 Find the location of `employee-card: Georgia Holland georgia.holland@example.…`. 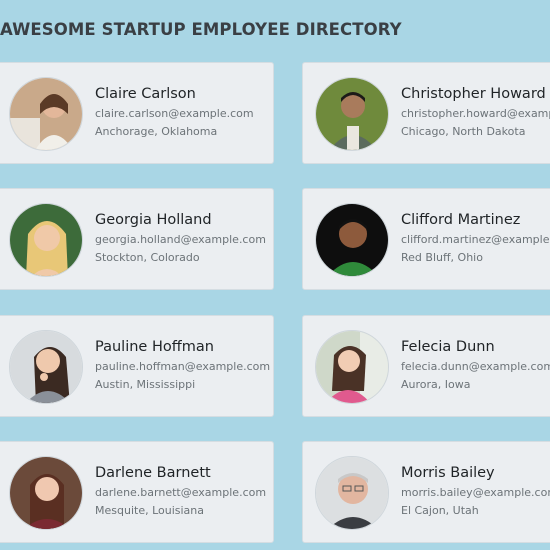

employee-card: Georgia Holland georgia.holland@example.… is located at coordinates (137, 239).